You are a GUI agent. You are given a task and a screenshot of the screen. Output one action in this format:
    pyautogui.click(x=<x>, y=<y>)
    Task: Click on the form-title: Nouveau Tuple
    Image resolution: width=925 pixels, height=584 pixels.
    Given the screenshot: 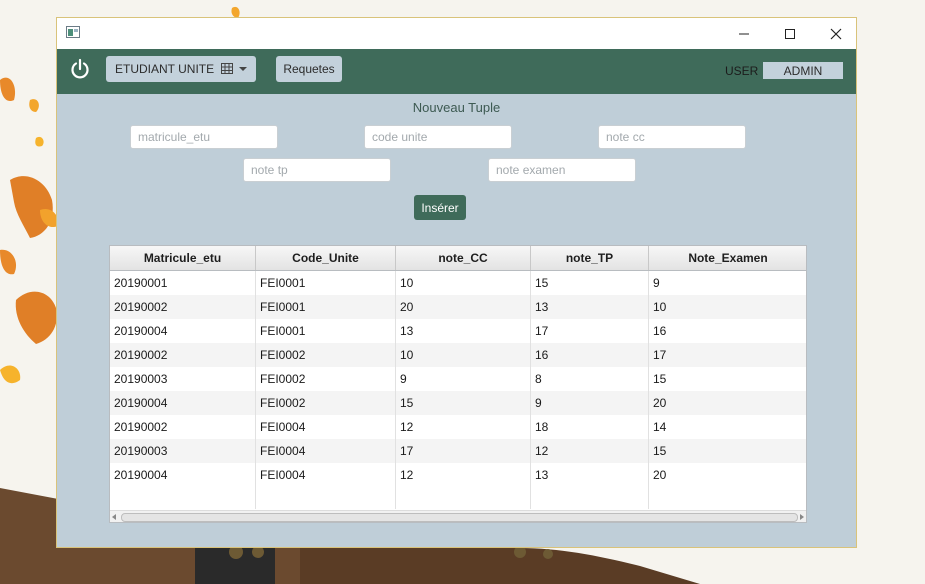 What is the action you would take?
    pyautogui.click(x=456, y=107)
    